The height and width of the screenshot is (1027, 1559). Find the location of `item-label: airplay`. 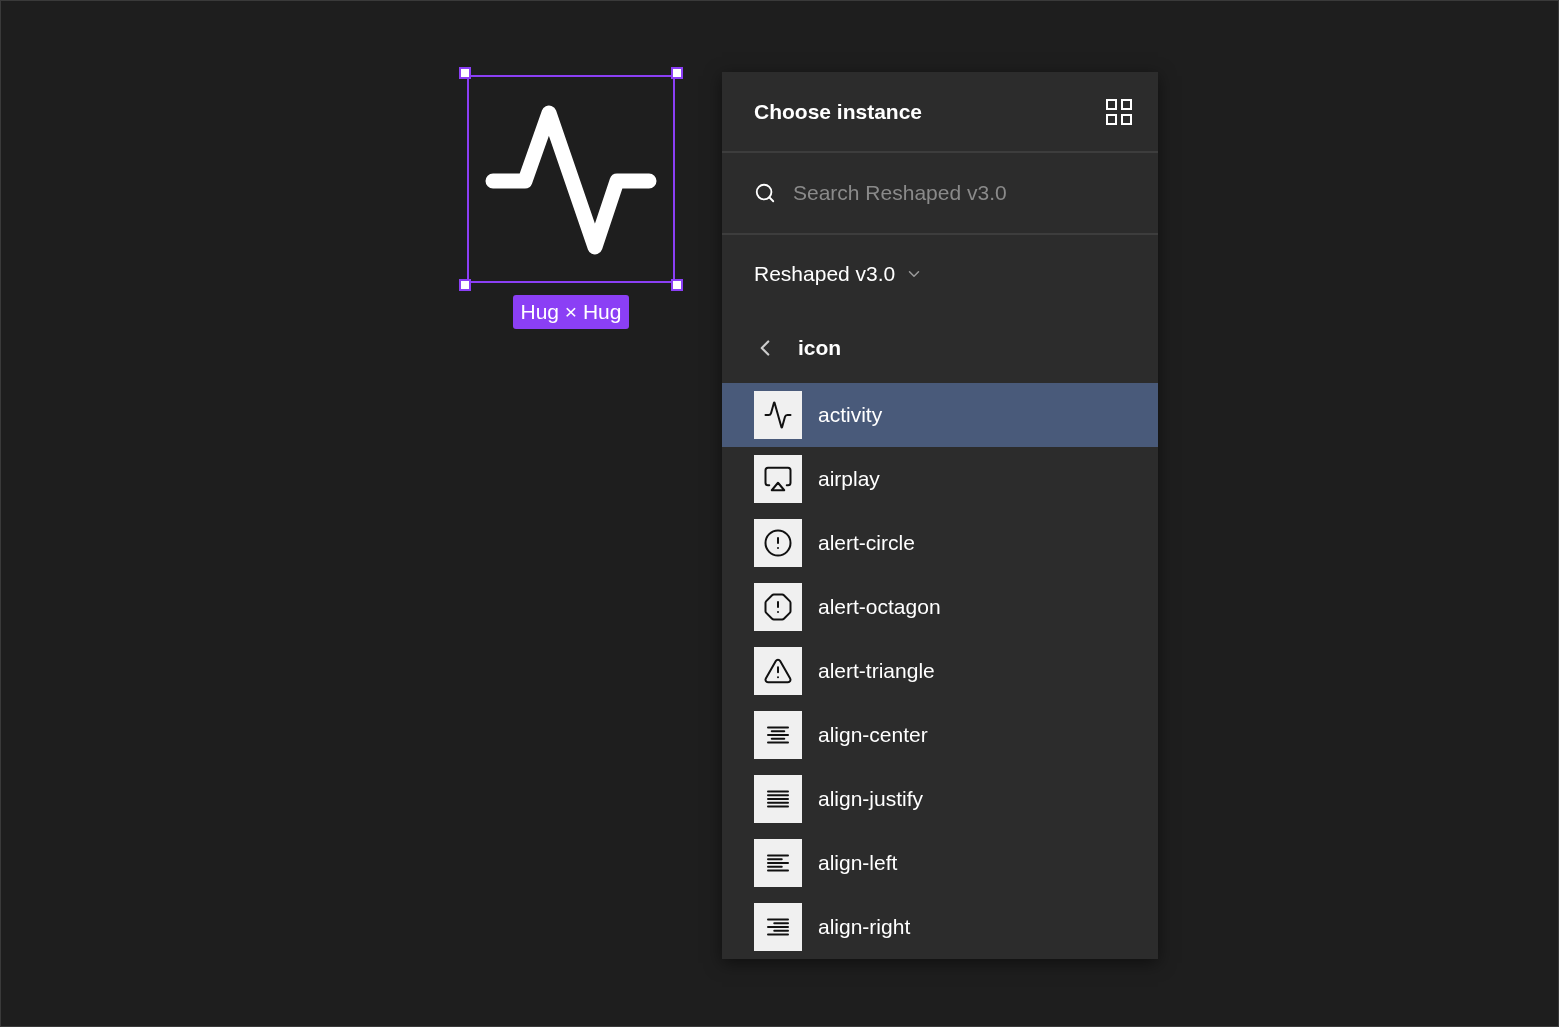

item-label: airplay is located at coordinates (849, 479).